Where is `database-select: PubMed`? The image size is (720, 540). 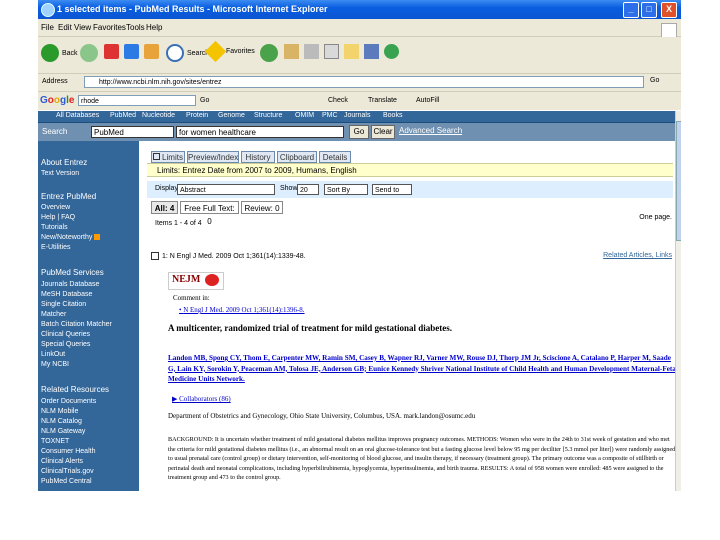 database-select: PubMed is located at coordinates (132, 132).